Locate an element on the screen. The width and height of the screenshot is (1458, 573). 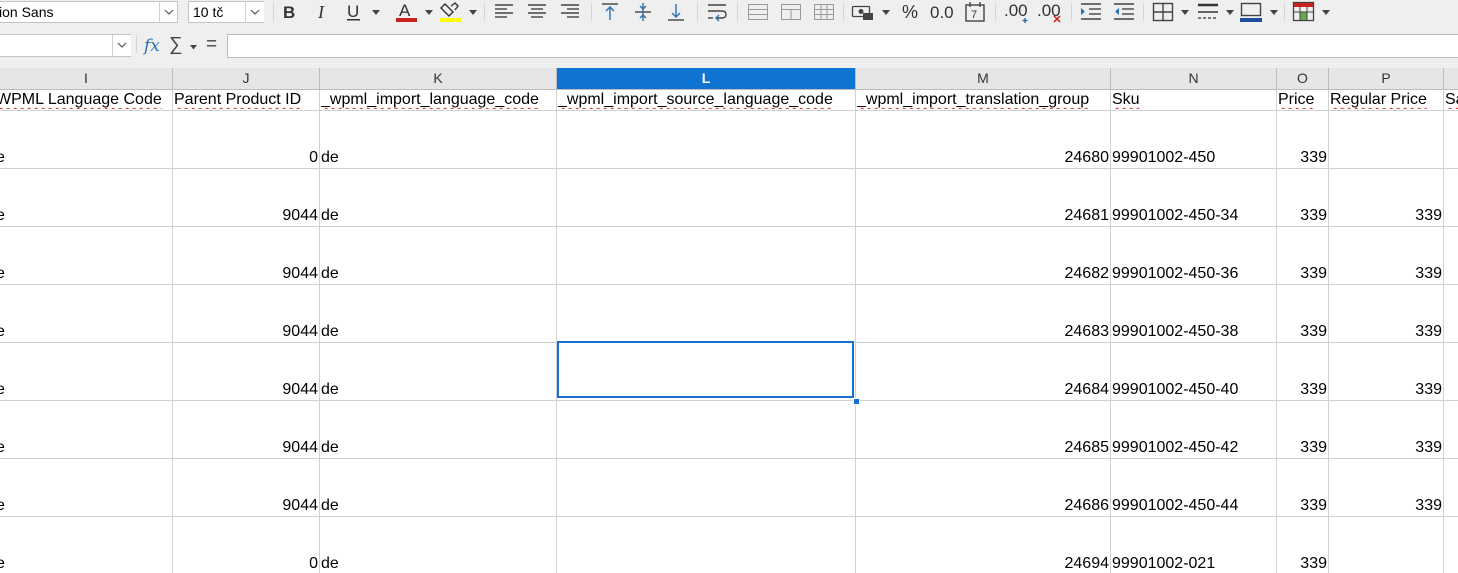
cell-j-row-2: 9044 is located at coordinates (246, 216).